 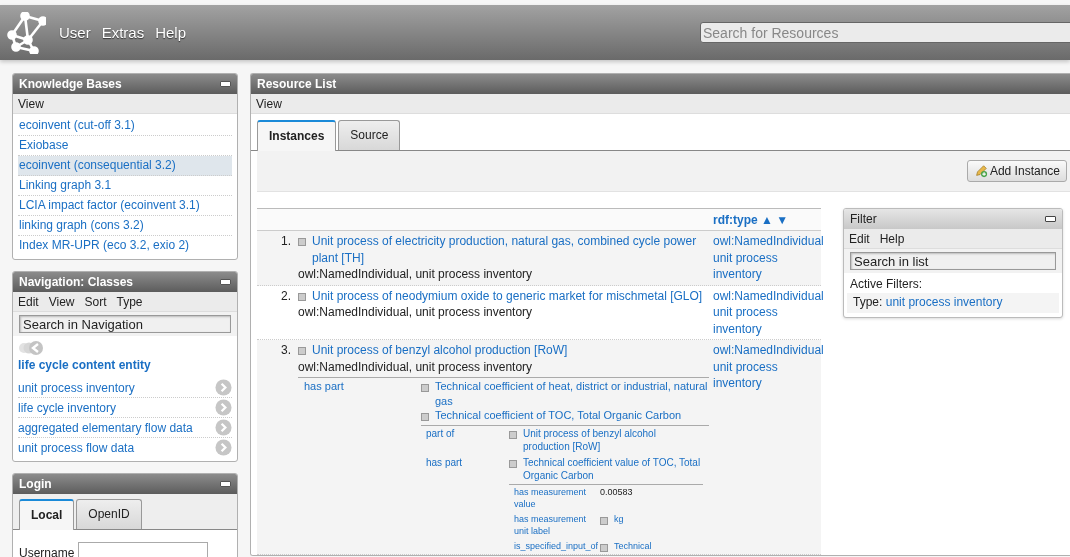 I want to click on resource-link: Technical coefficient value of TOC, Total Organic Carbon, so click(x=613, y=468).